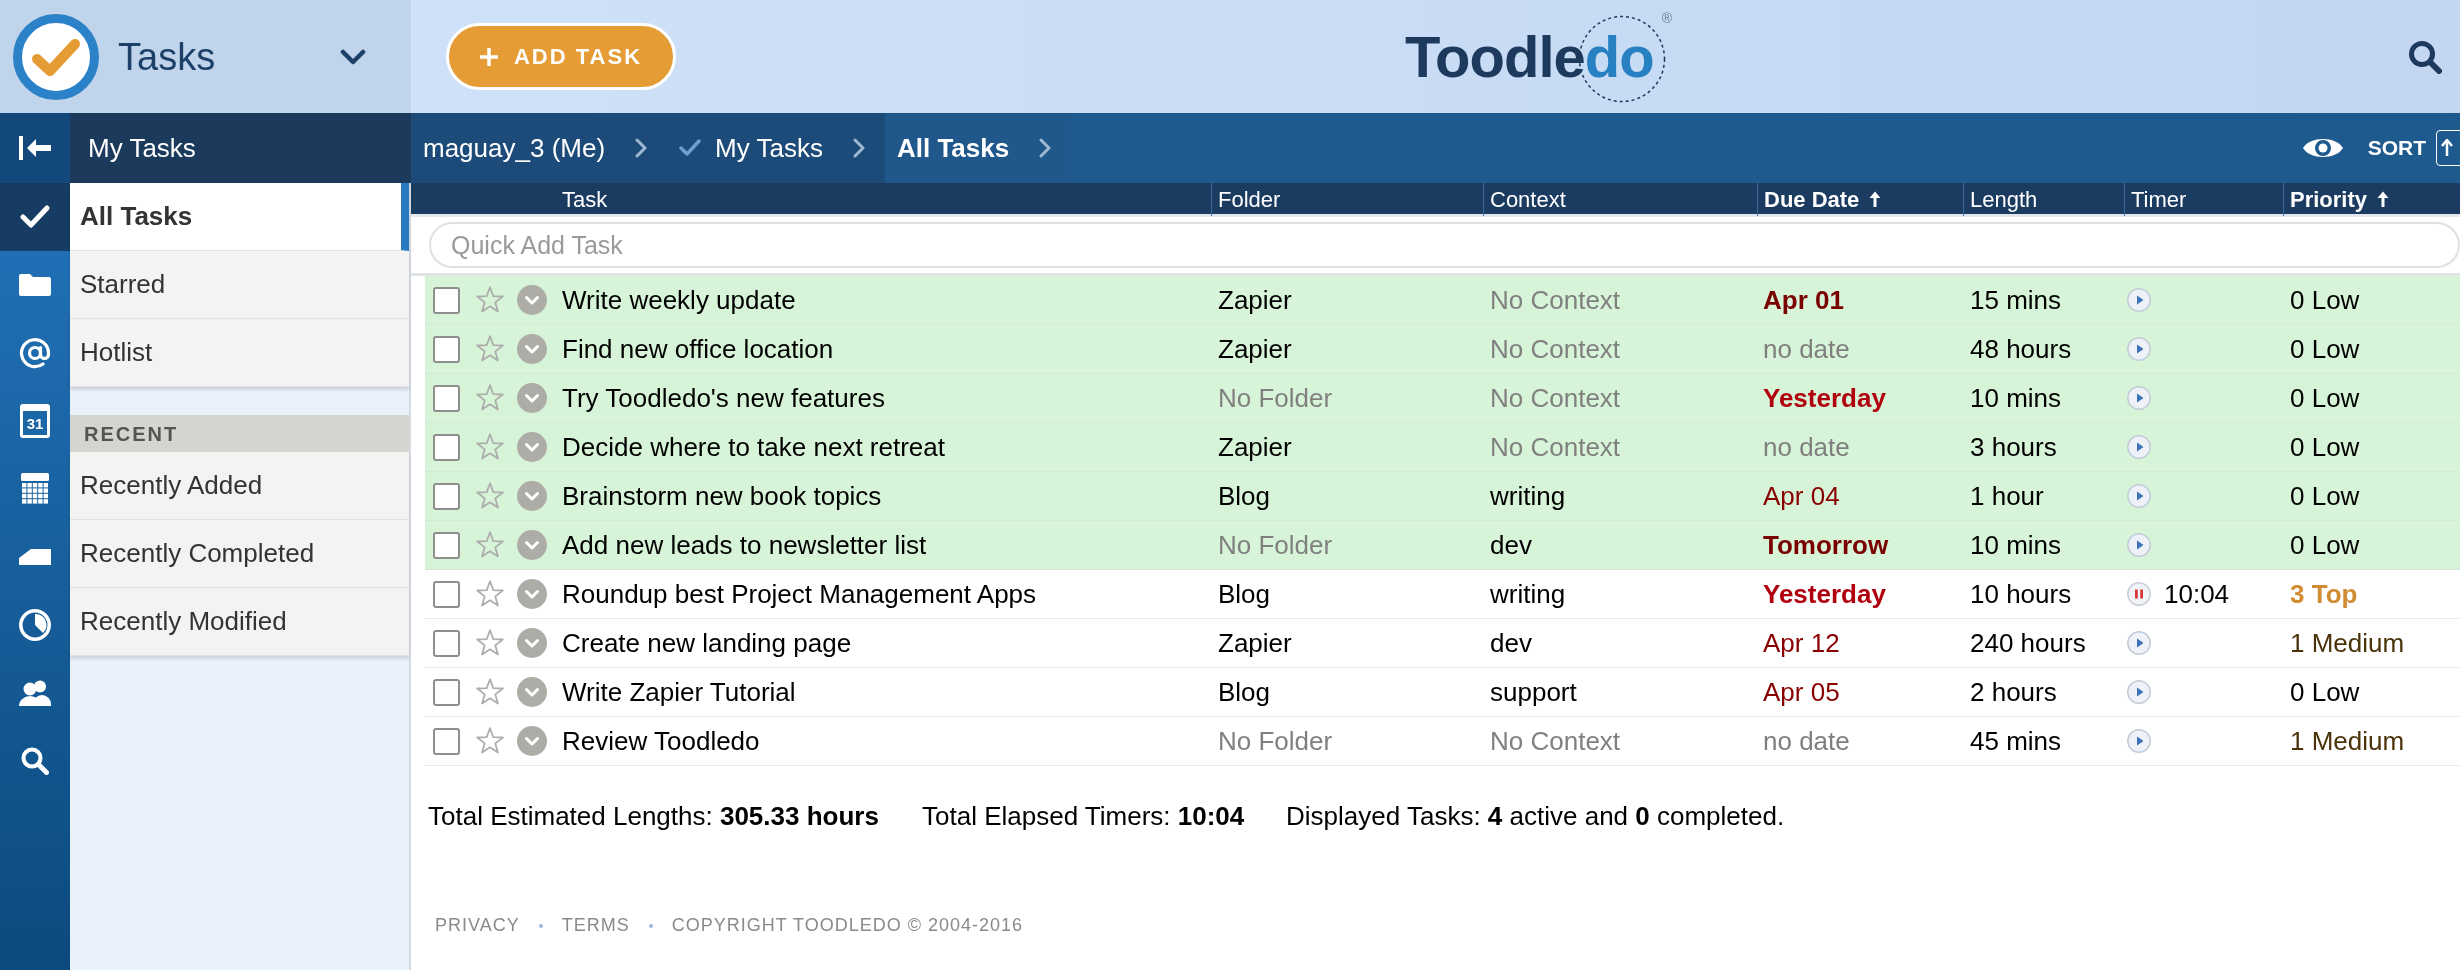 The width and height of the screenshot is (2460, 970). I want to click on column-heading: Folder, so click(1249, 199).